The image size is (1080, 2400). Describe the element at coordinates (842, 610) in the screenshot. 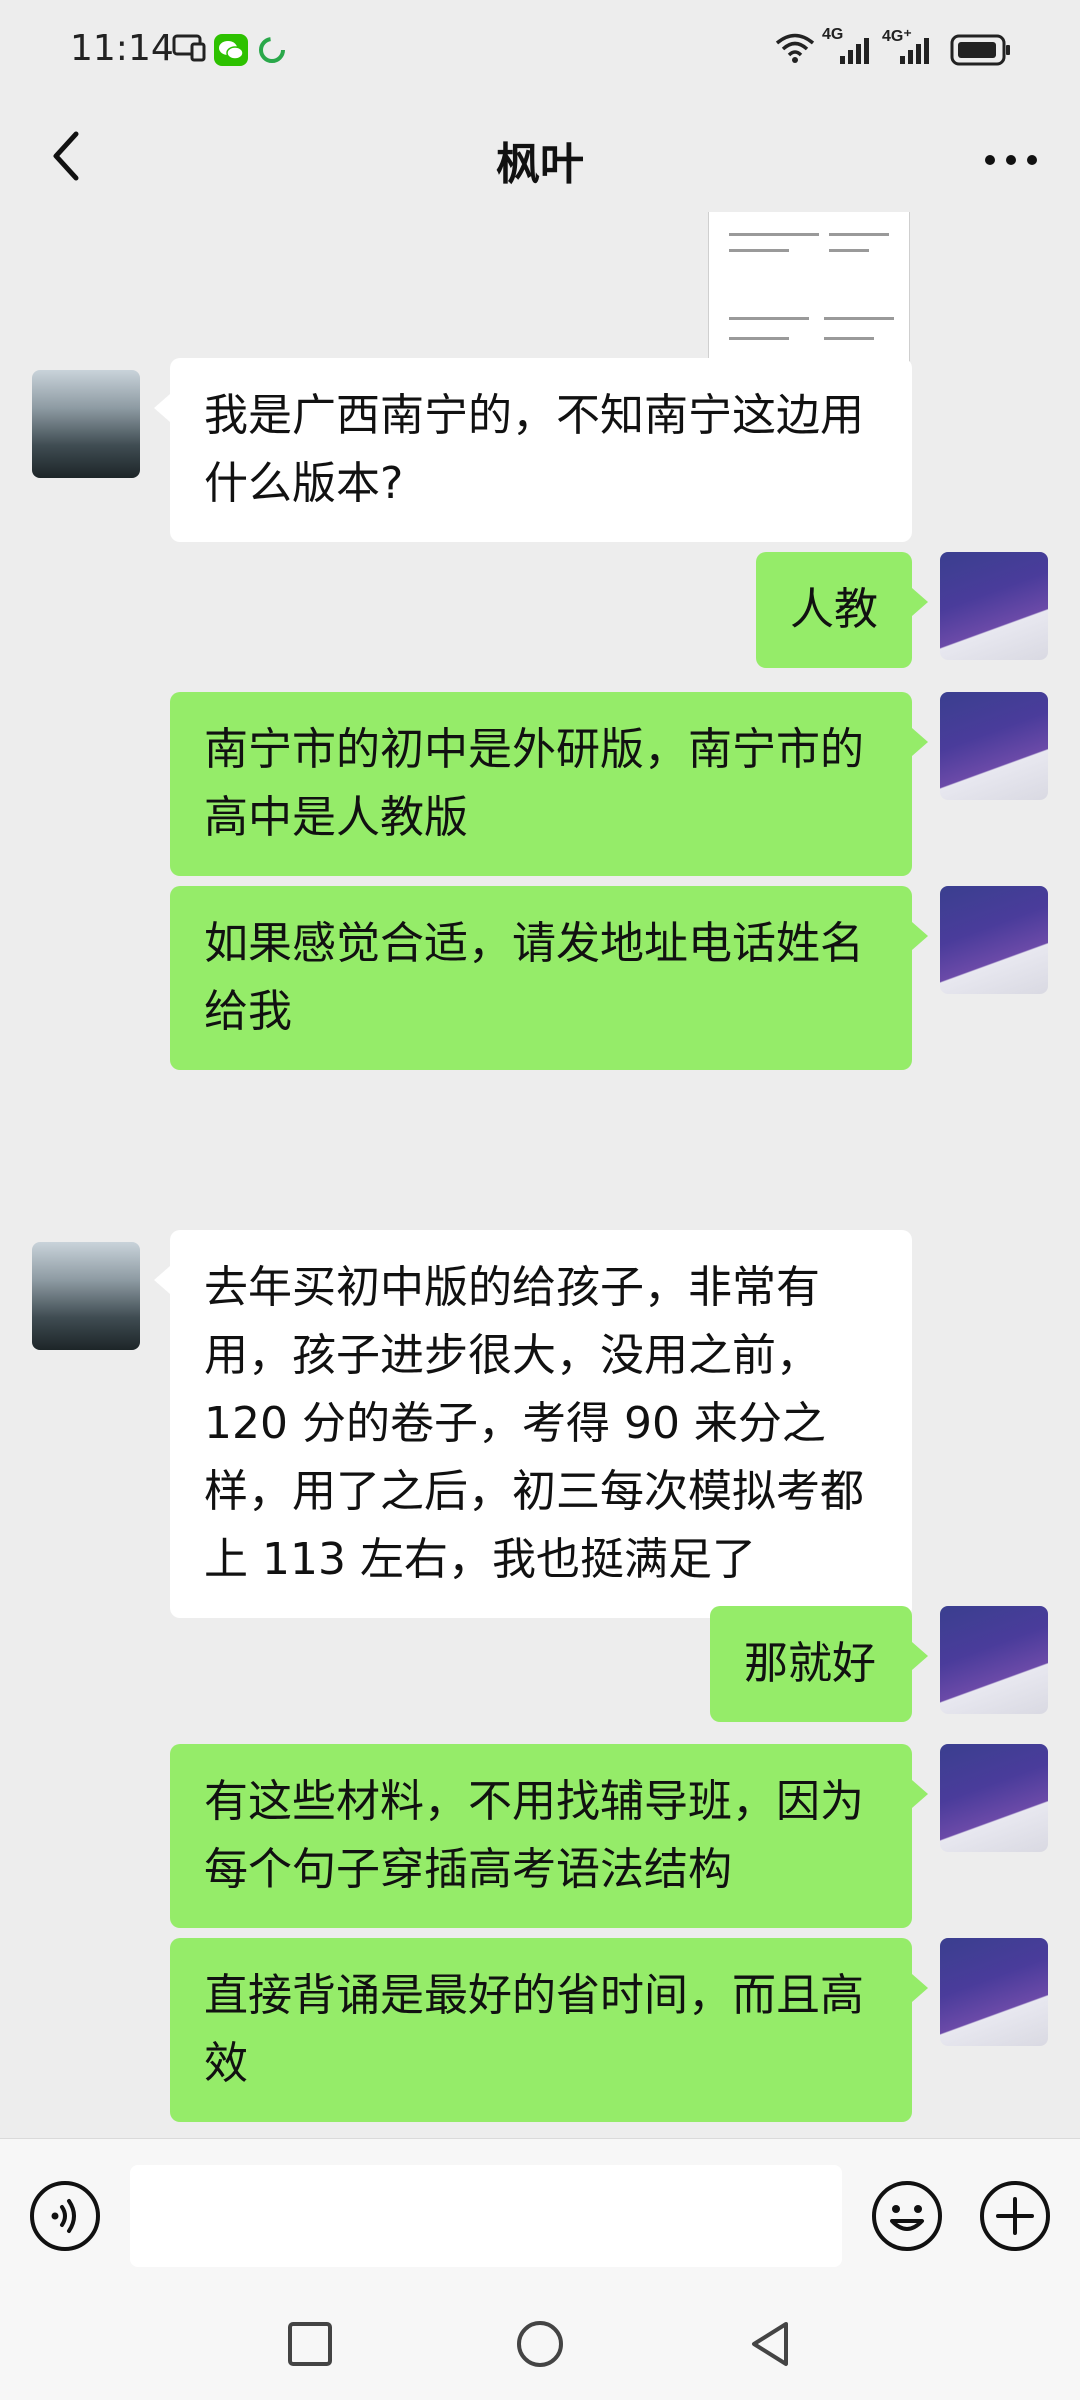

I see `message-bubble: 人教` at that location.